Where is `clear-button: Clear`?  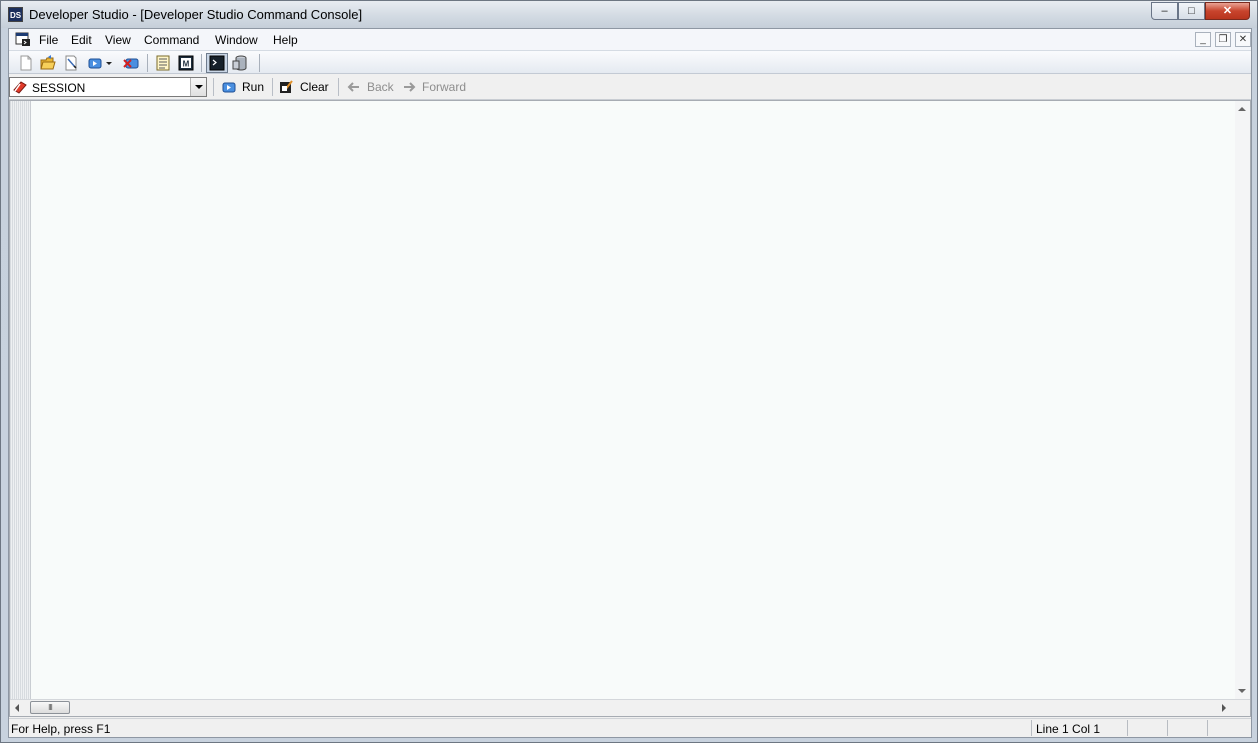
clear-button: Clear is located at coordinates (305, 87).